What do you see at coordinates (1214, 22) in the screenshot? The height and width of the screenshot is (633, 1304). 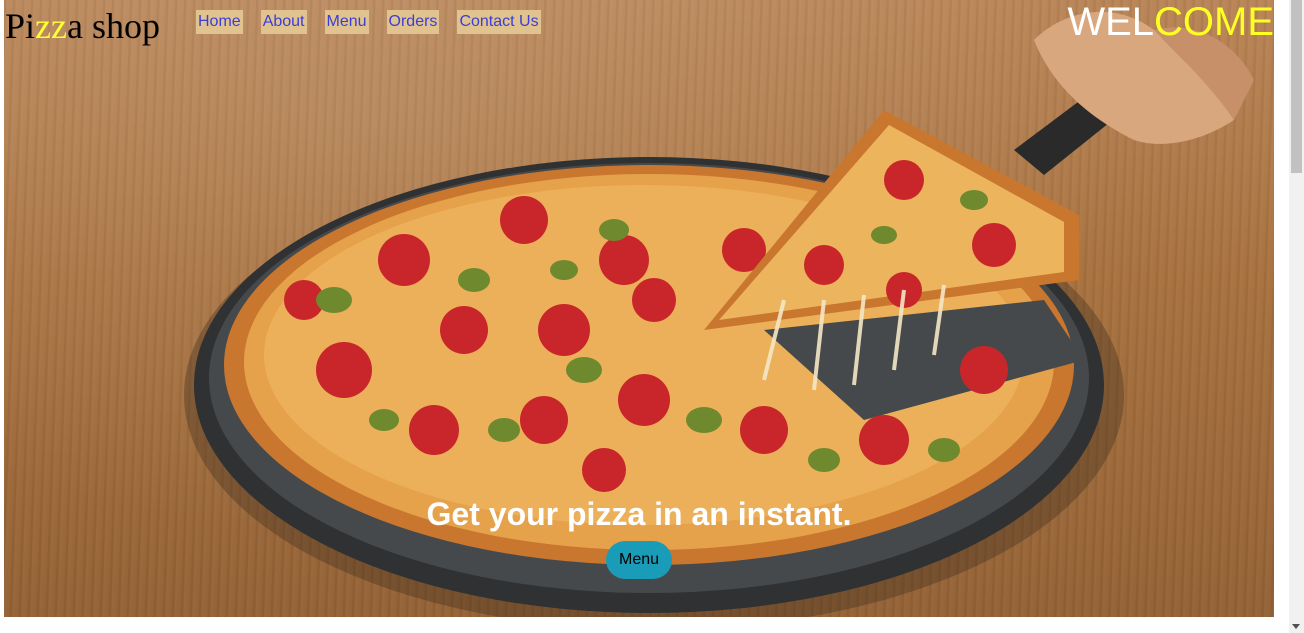 I see `welcome-text-accent: COME` at bounding box center [1214, 22].